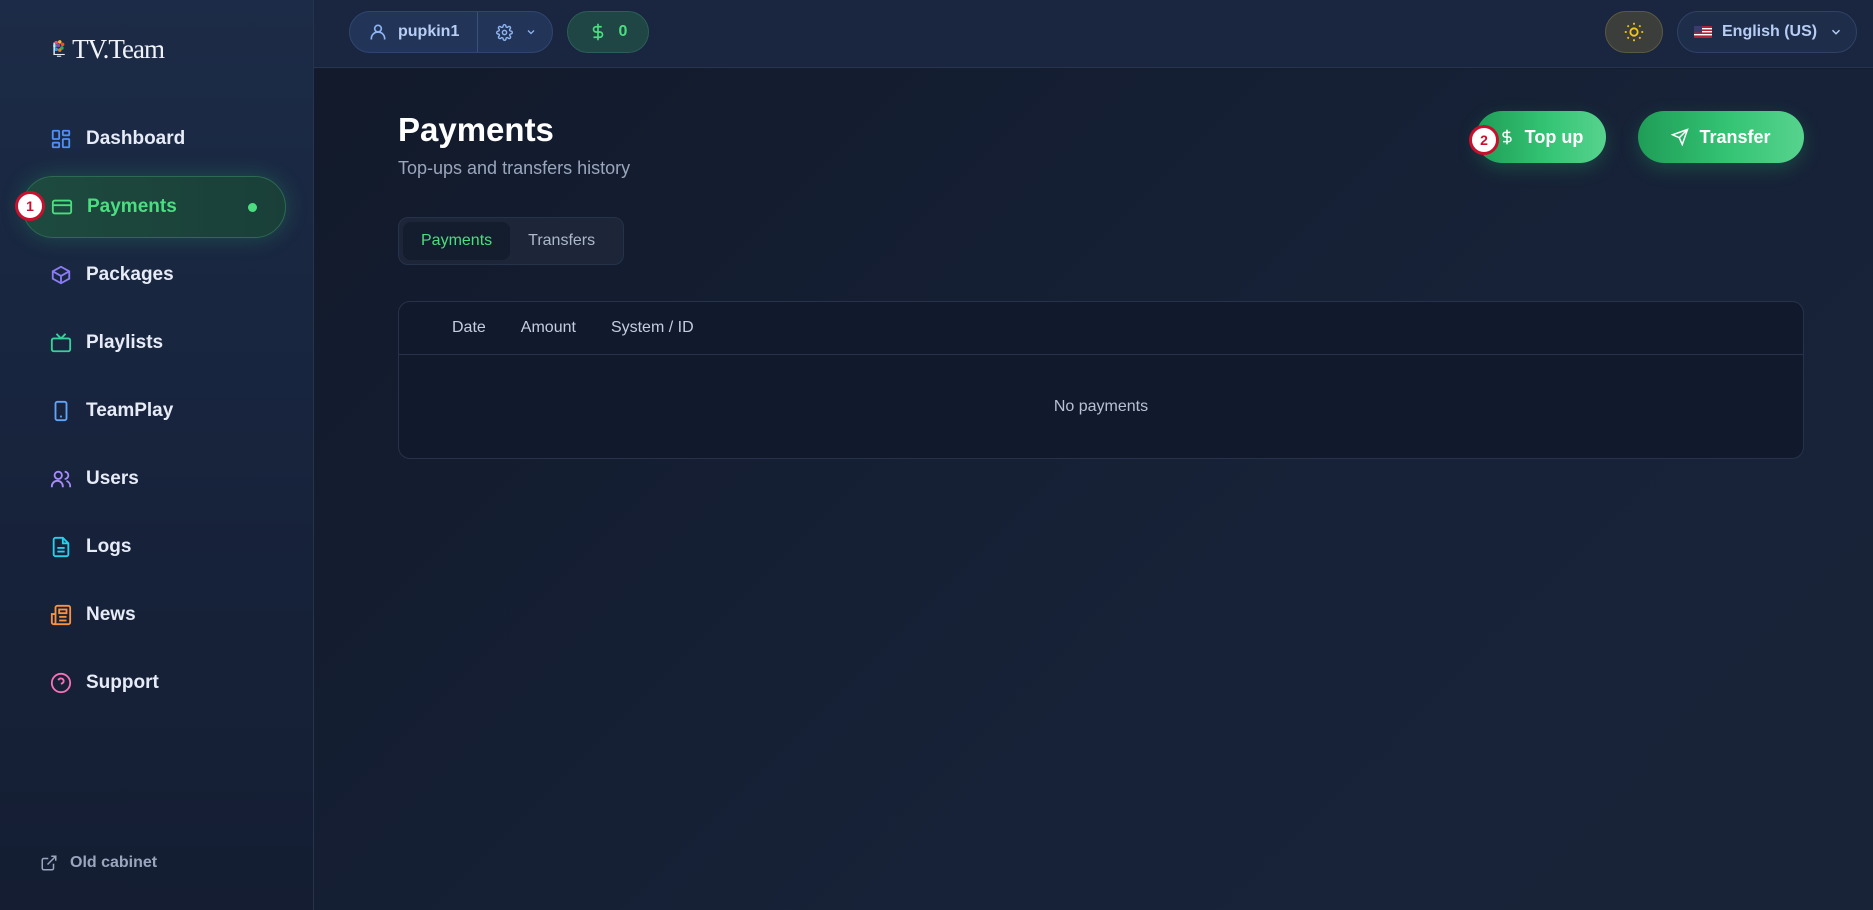 The image size is (1873, 910). Describe the element at coordinates (154, 479) in the screenshot. I see `sidebar-item-users: Users` at that location.